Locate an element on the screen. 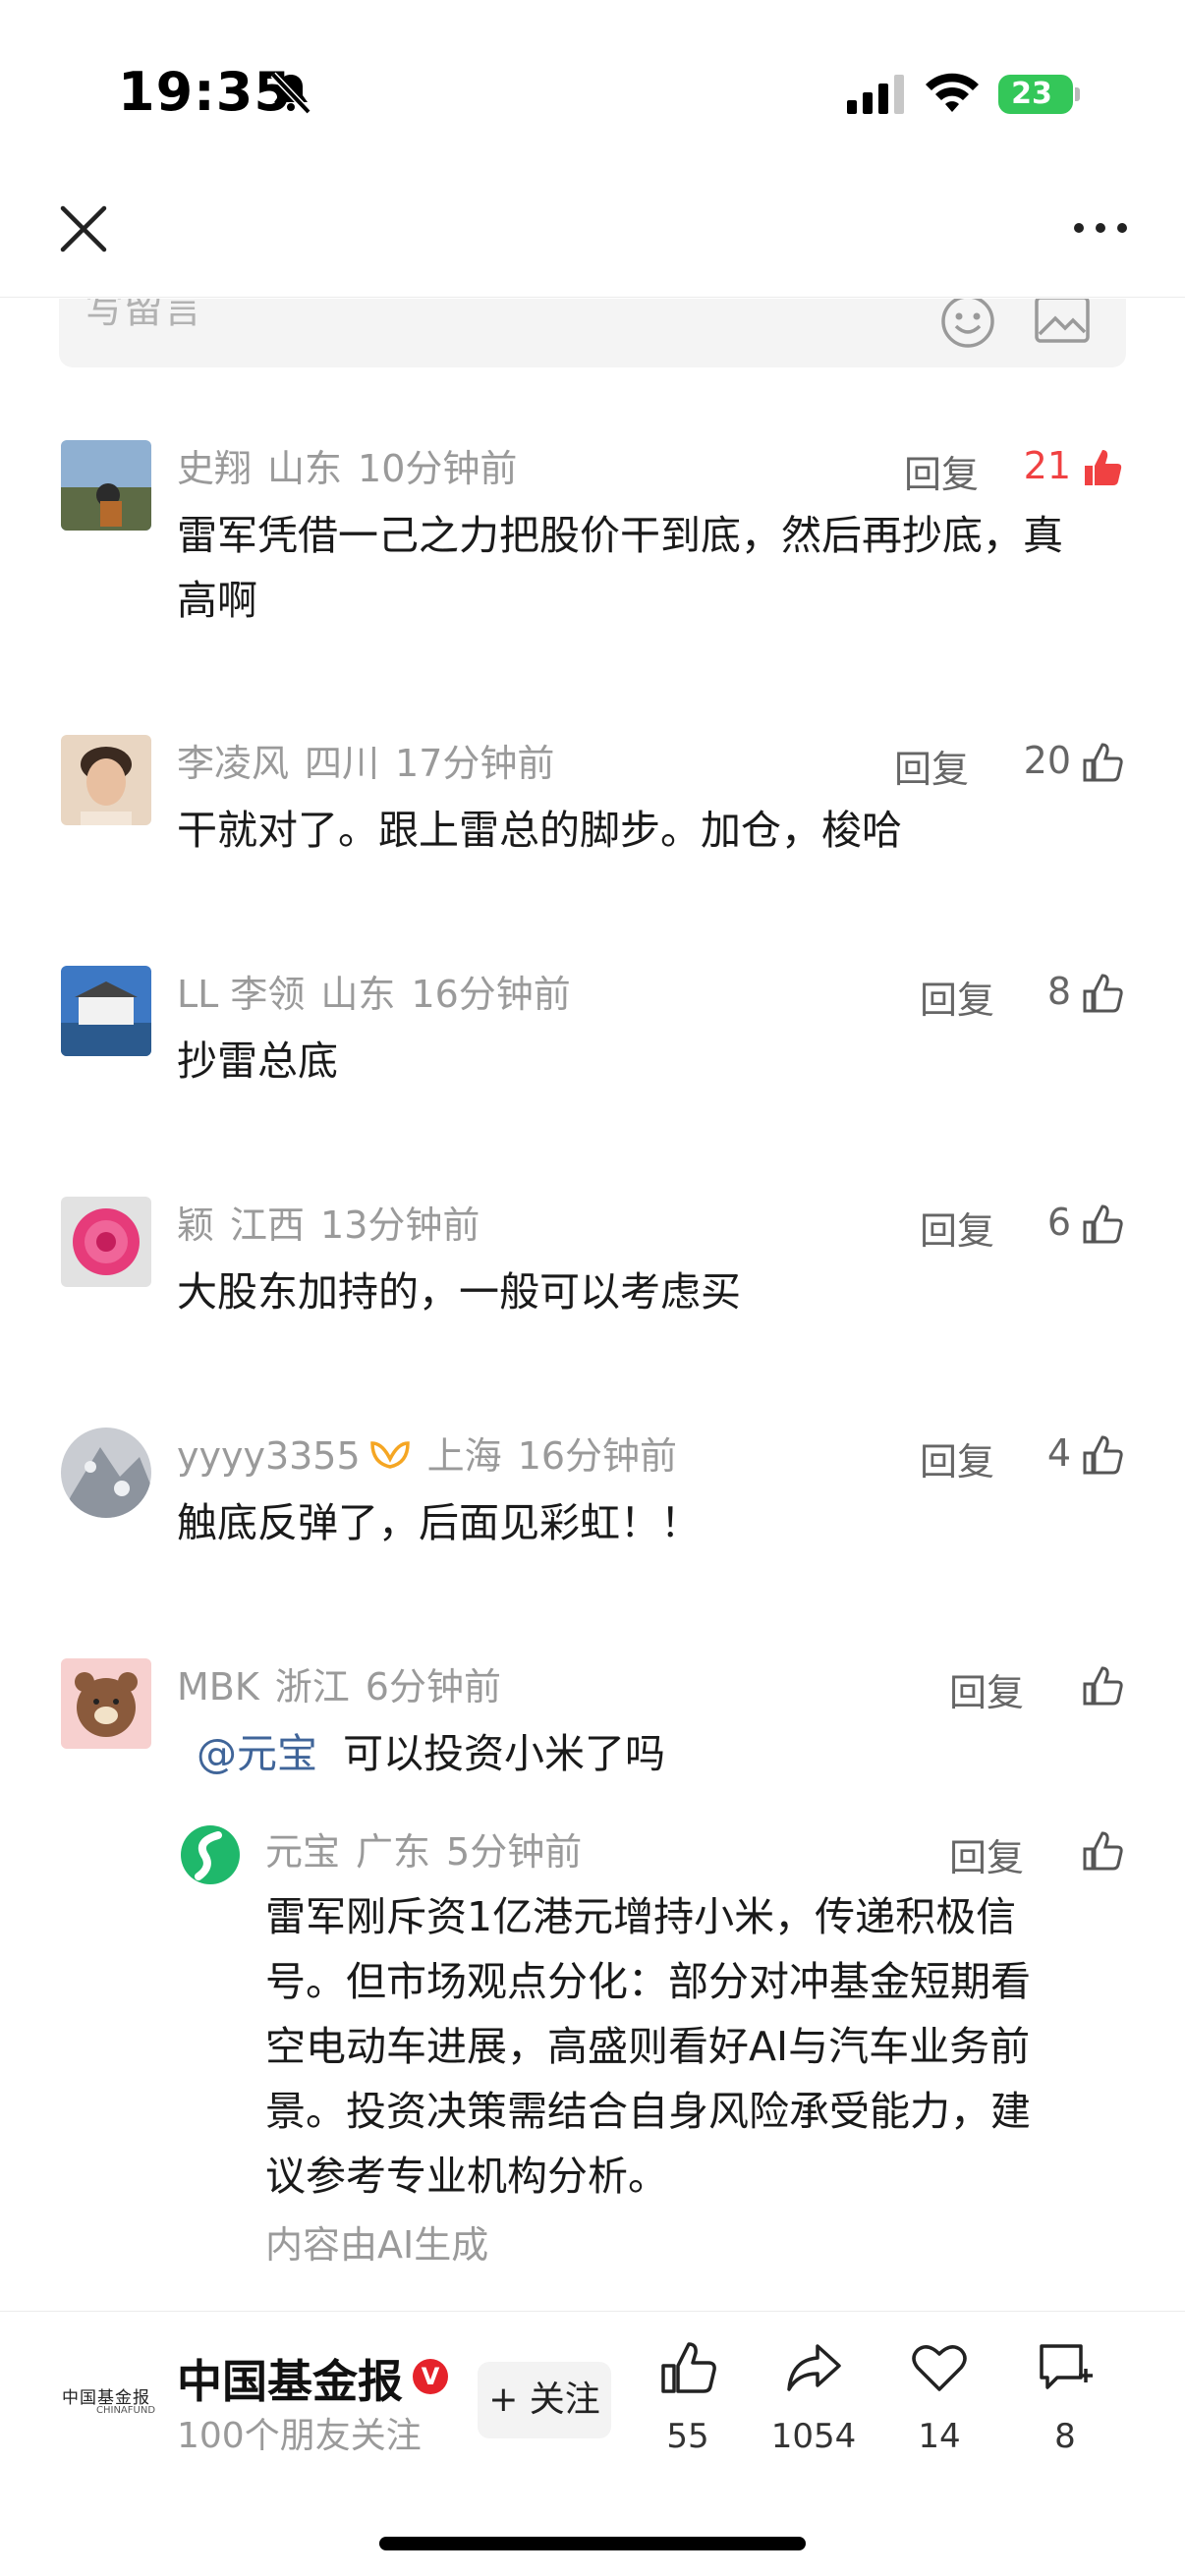 This screenshot has height=2576, width=1185. comment-meta: LL 李领 山东 16分钟前 is located at coordinates (382, 991).